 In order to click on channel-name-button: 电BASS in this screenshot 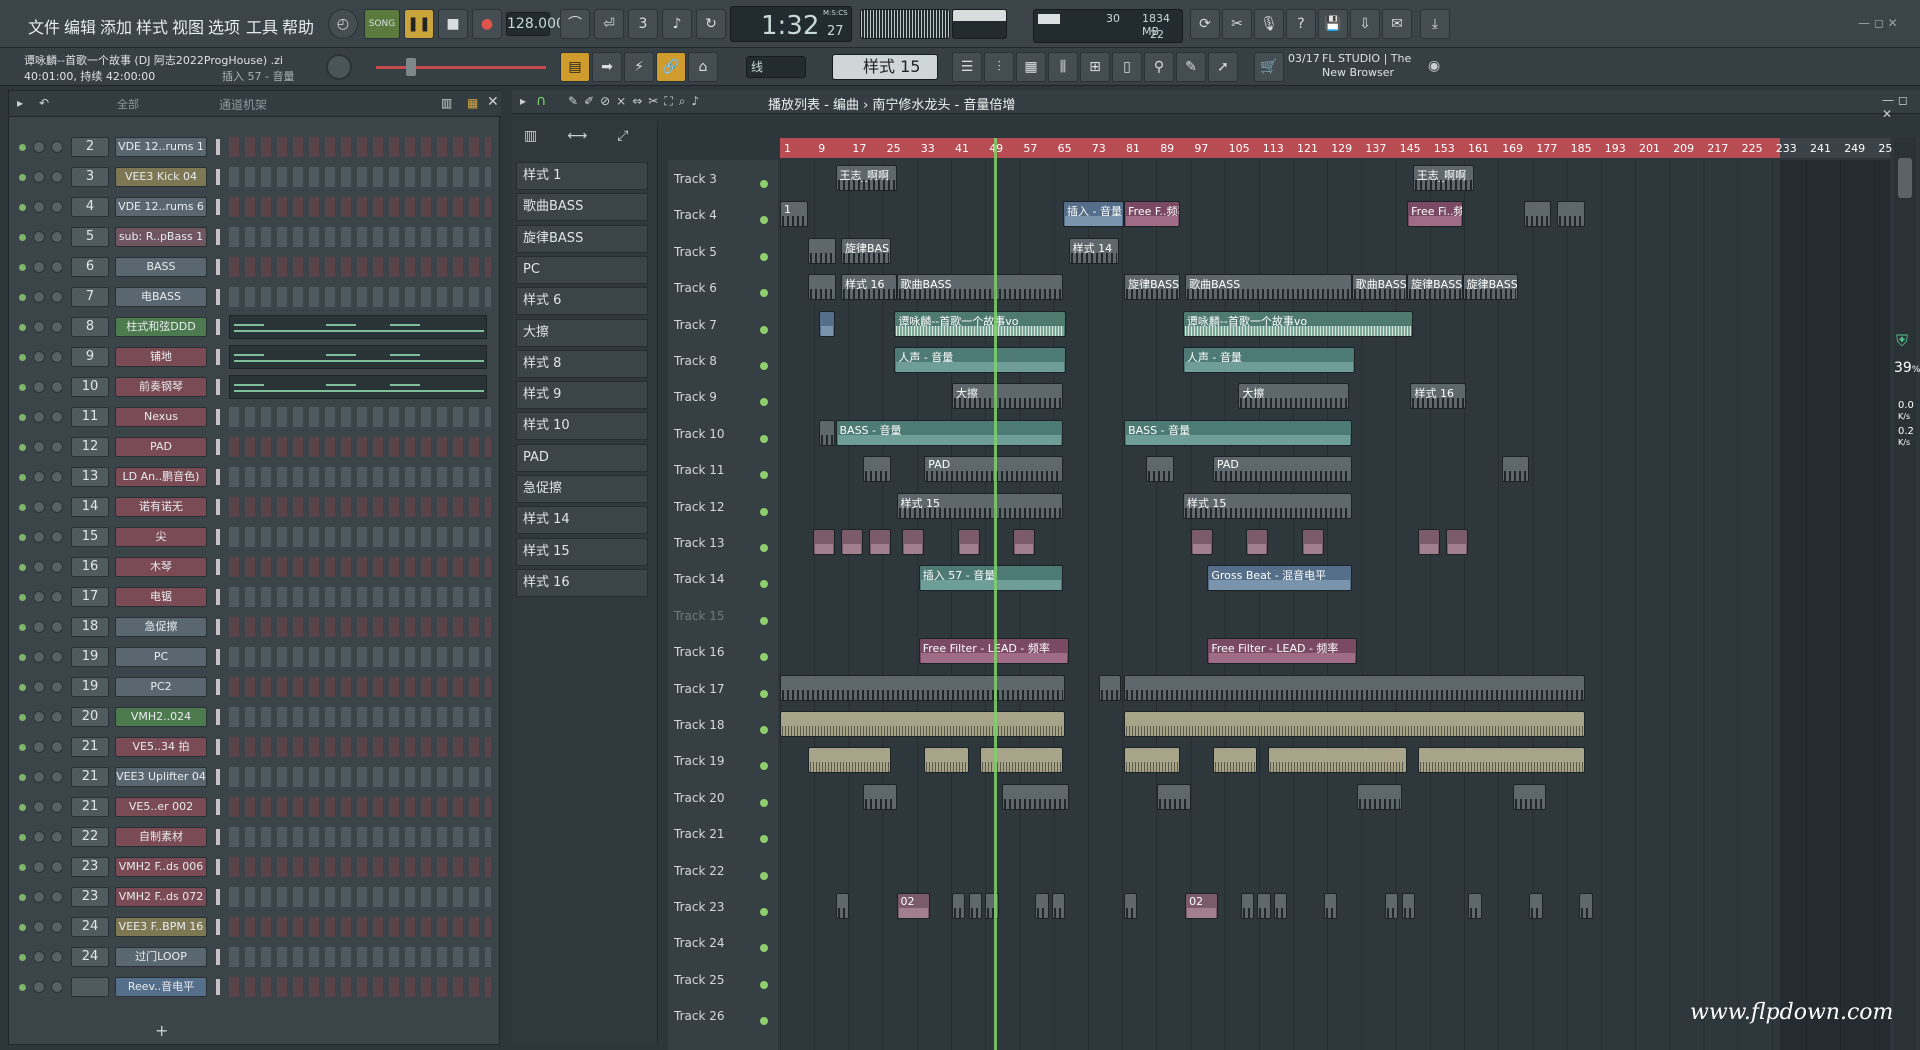, I will do `click(161, 297)`.